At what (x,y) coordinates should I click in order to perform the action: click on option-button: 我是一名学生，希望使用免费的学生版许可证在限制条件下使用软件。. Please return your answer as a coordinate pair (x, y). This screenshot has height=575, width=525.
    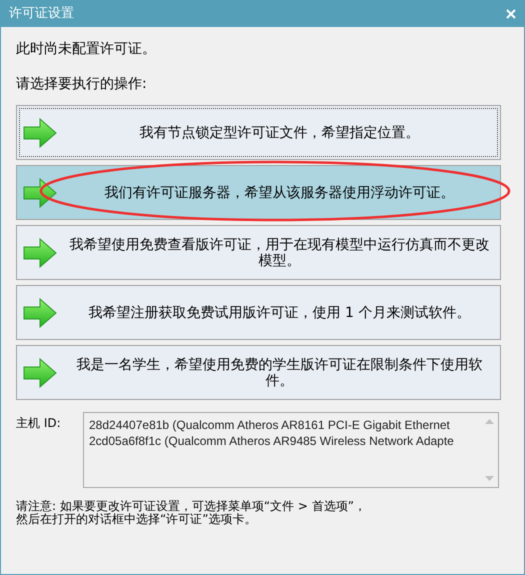
    Looking at the image, I should click on (258, 372).